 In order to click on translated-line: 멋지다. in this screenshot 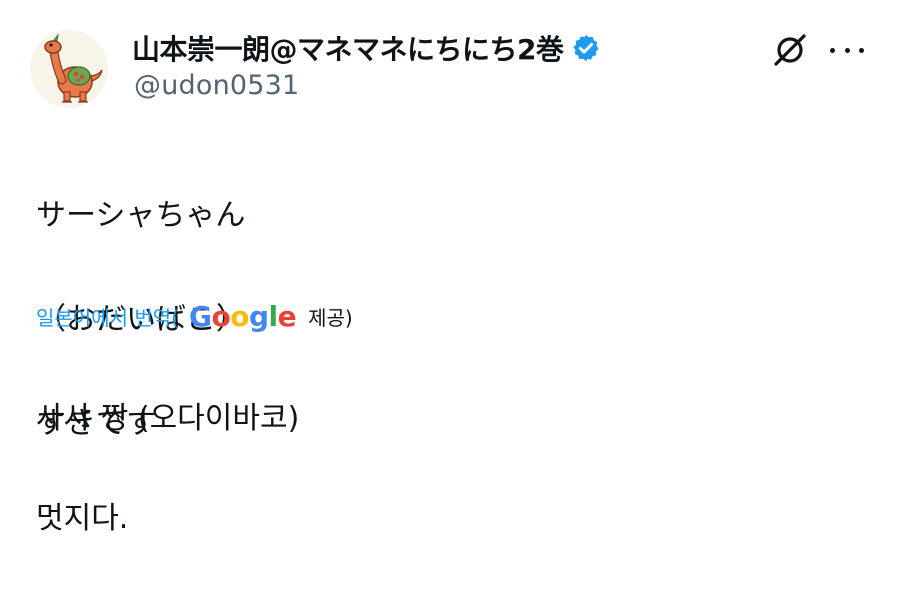, I will do `click(82, 518)`.